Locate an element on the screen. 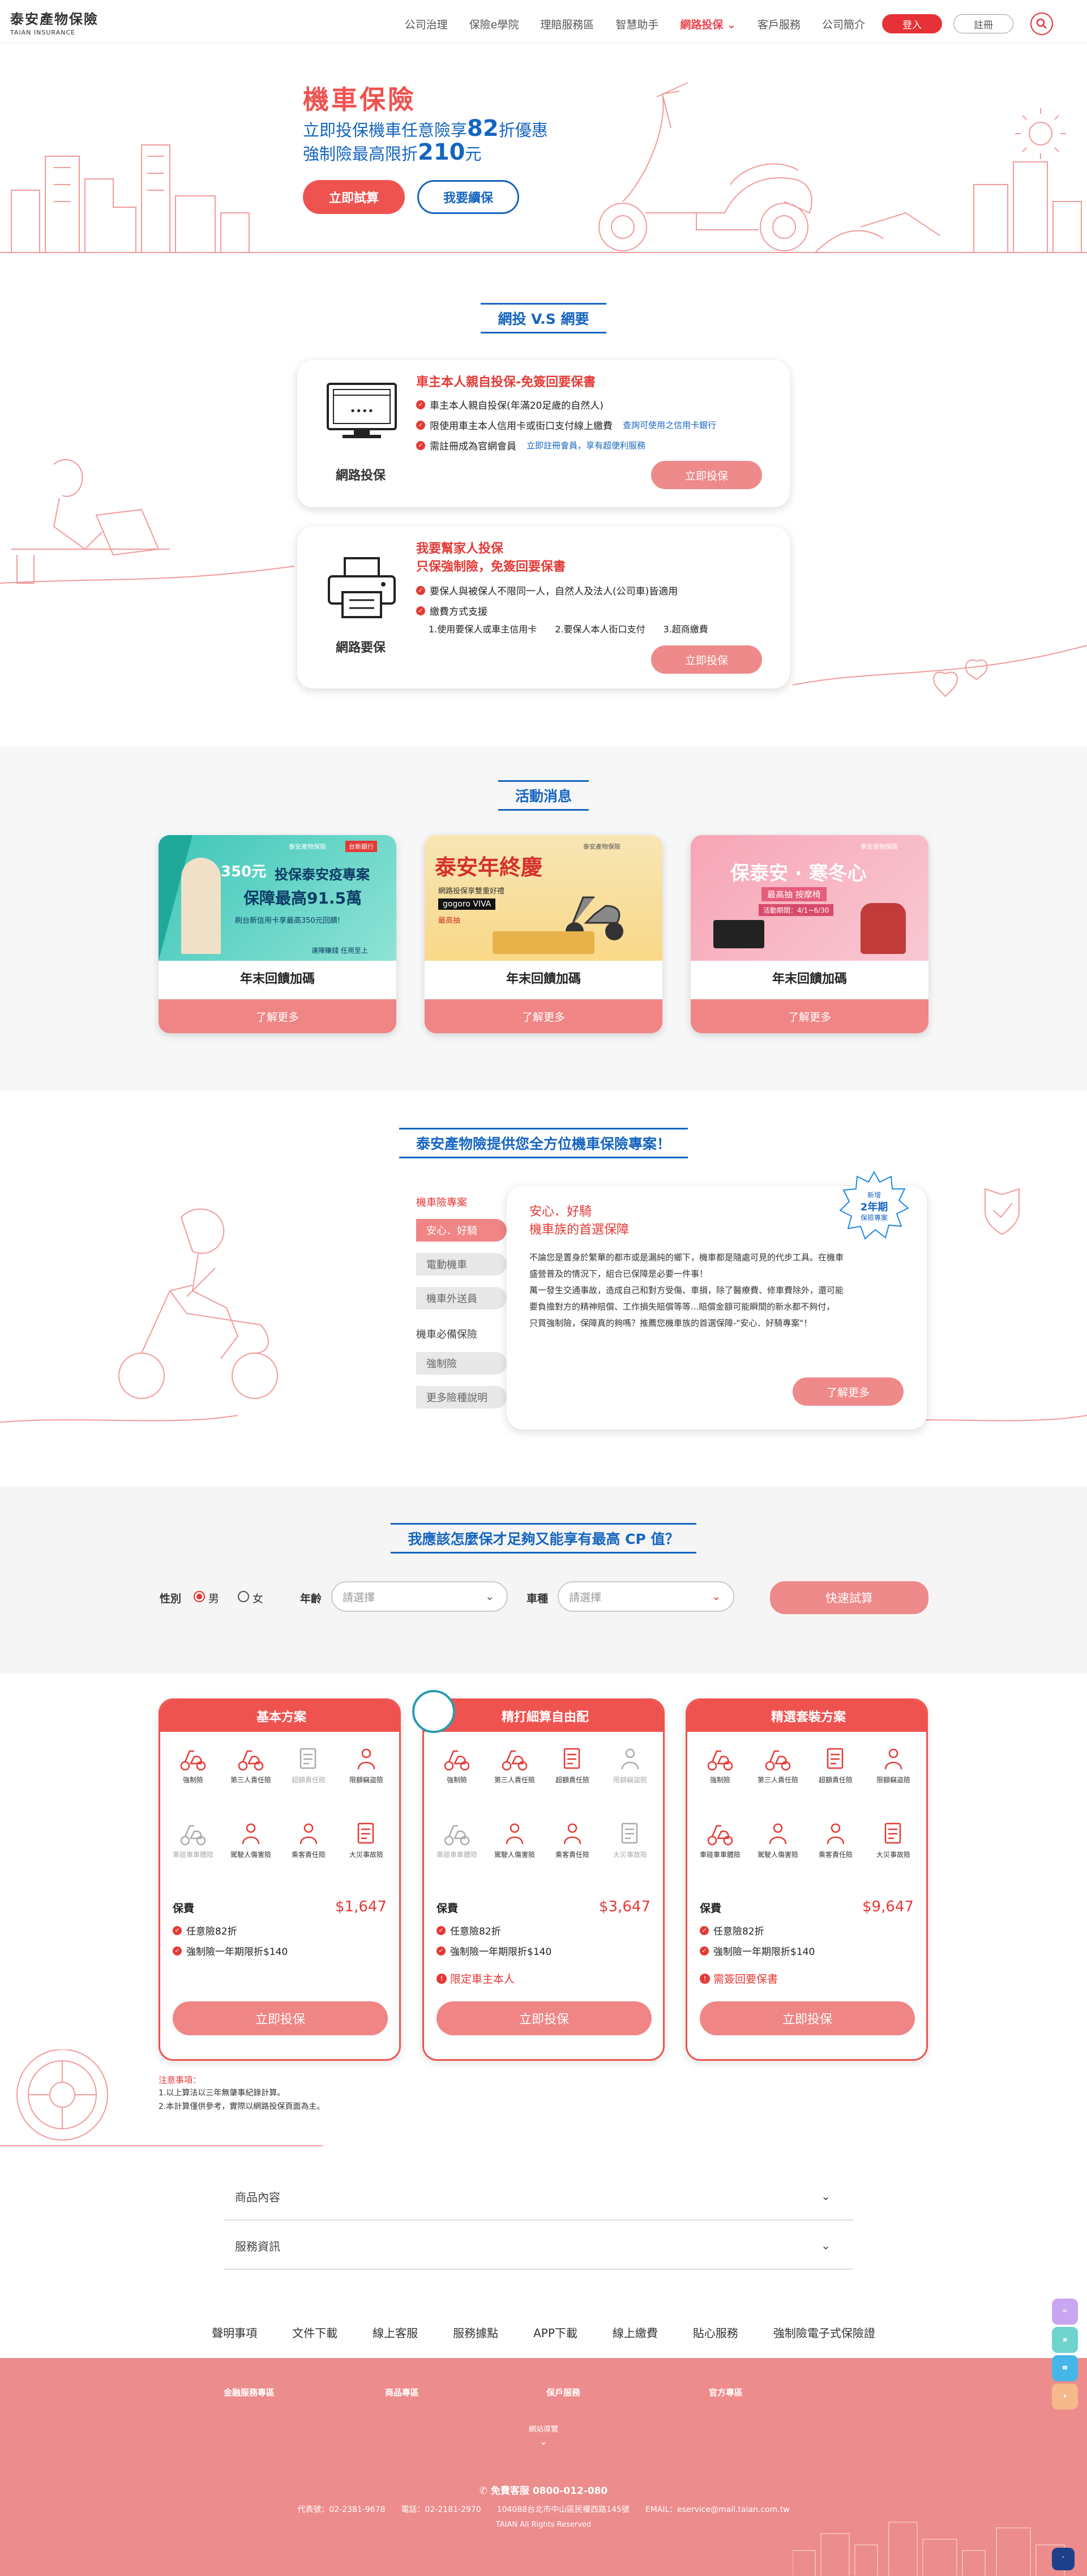 This screenshot has width=1087, height=2576. login-button: 登入 is located at coordinates (912, 23).